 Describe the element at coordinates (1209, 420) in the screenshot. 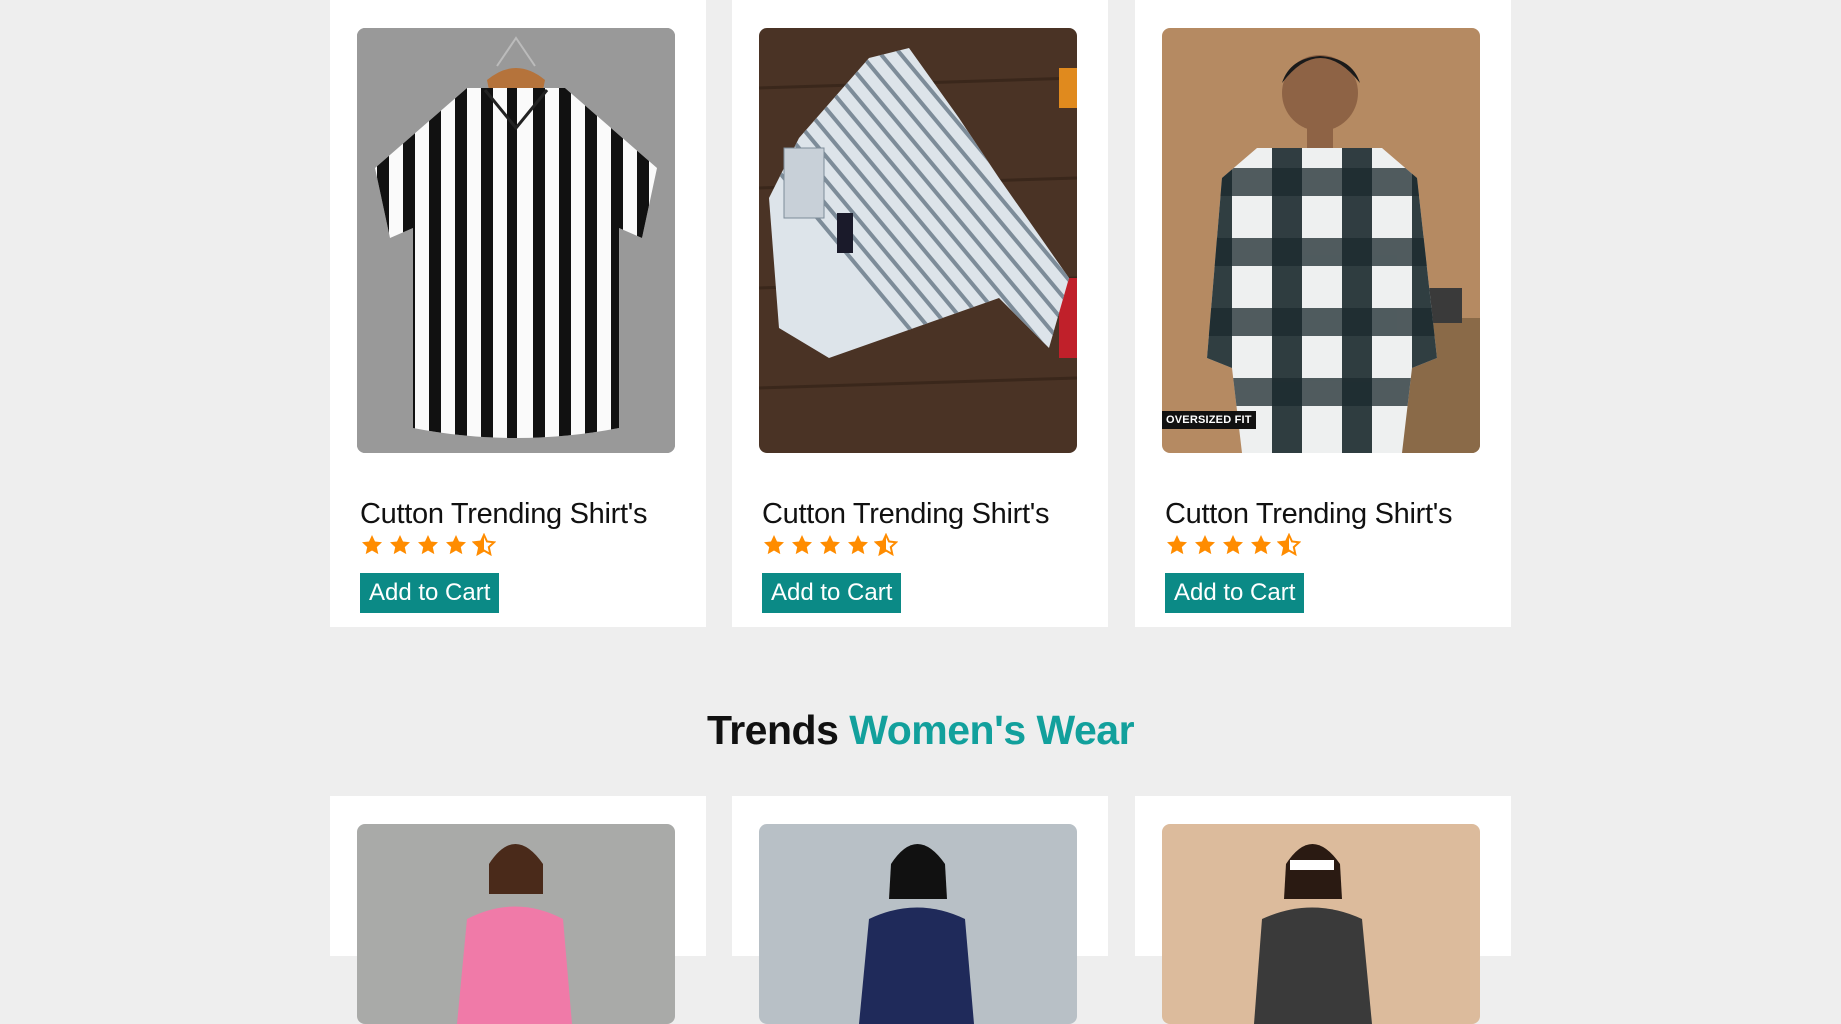

I see `fit-badge: OVERSIZED FIT` at that location.